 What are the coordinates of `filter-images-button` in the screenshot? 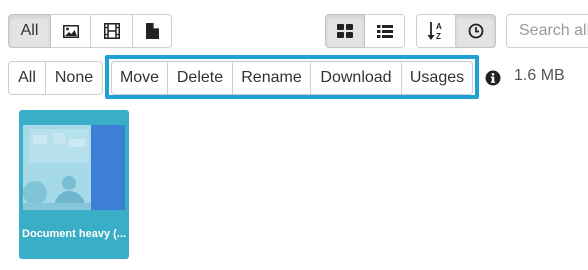 It's located at (71, 31).